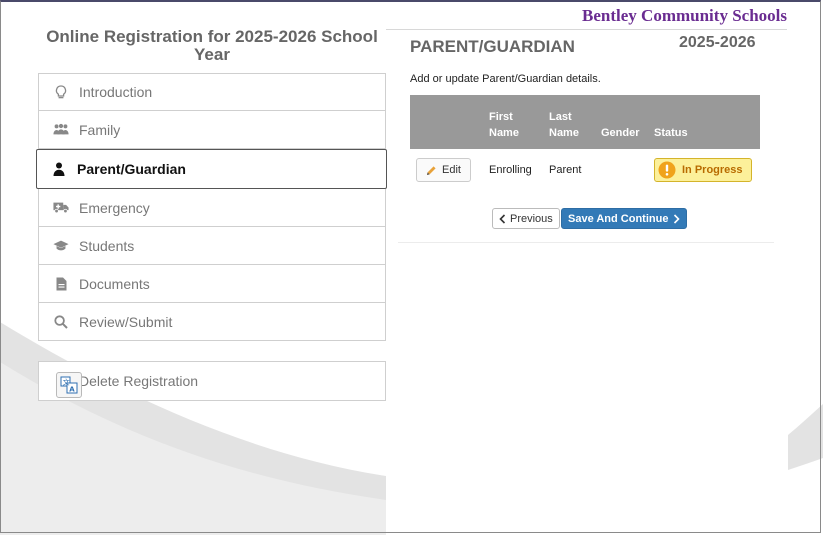  I want to click on nav-item-students: Students, so click(212, 246).